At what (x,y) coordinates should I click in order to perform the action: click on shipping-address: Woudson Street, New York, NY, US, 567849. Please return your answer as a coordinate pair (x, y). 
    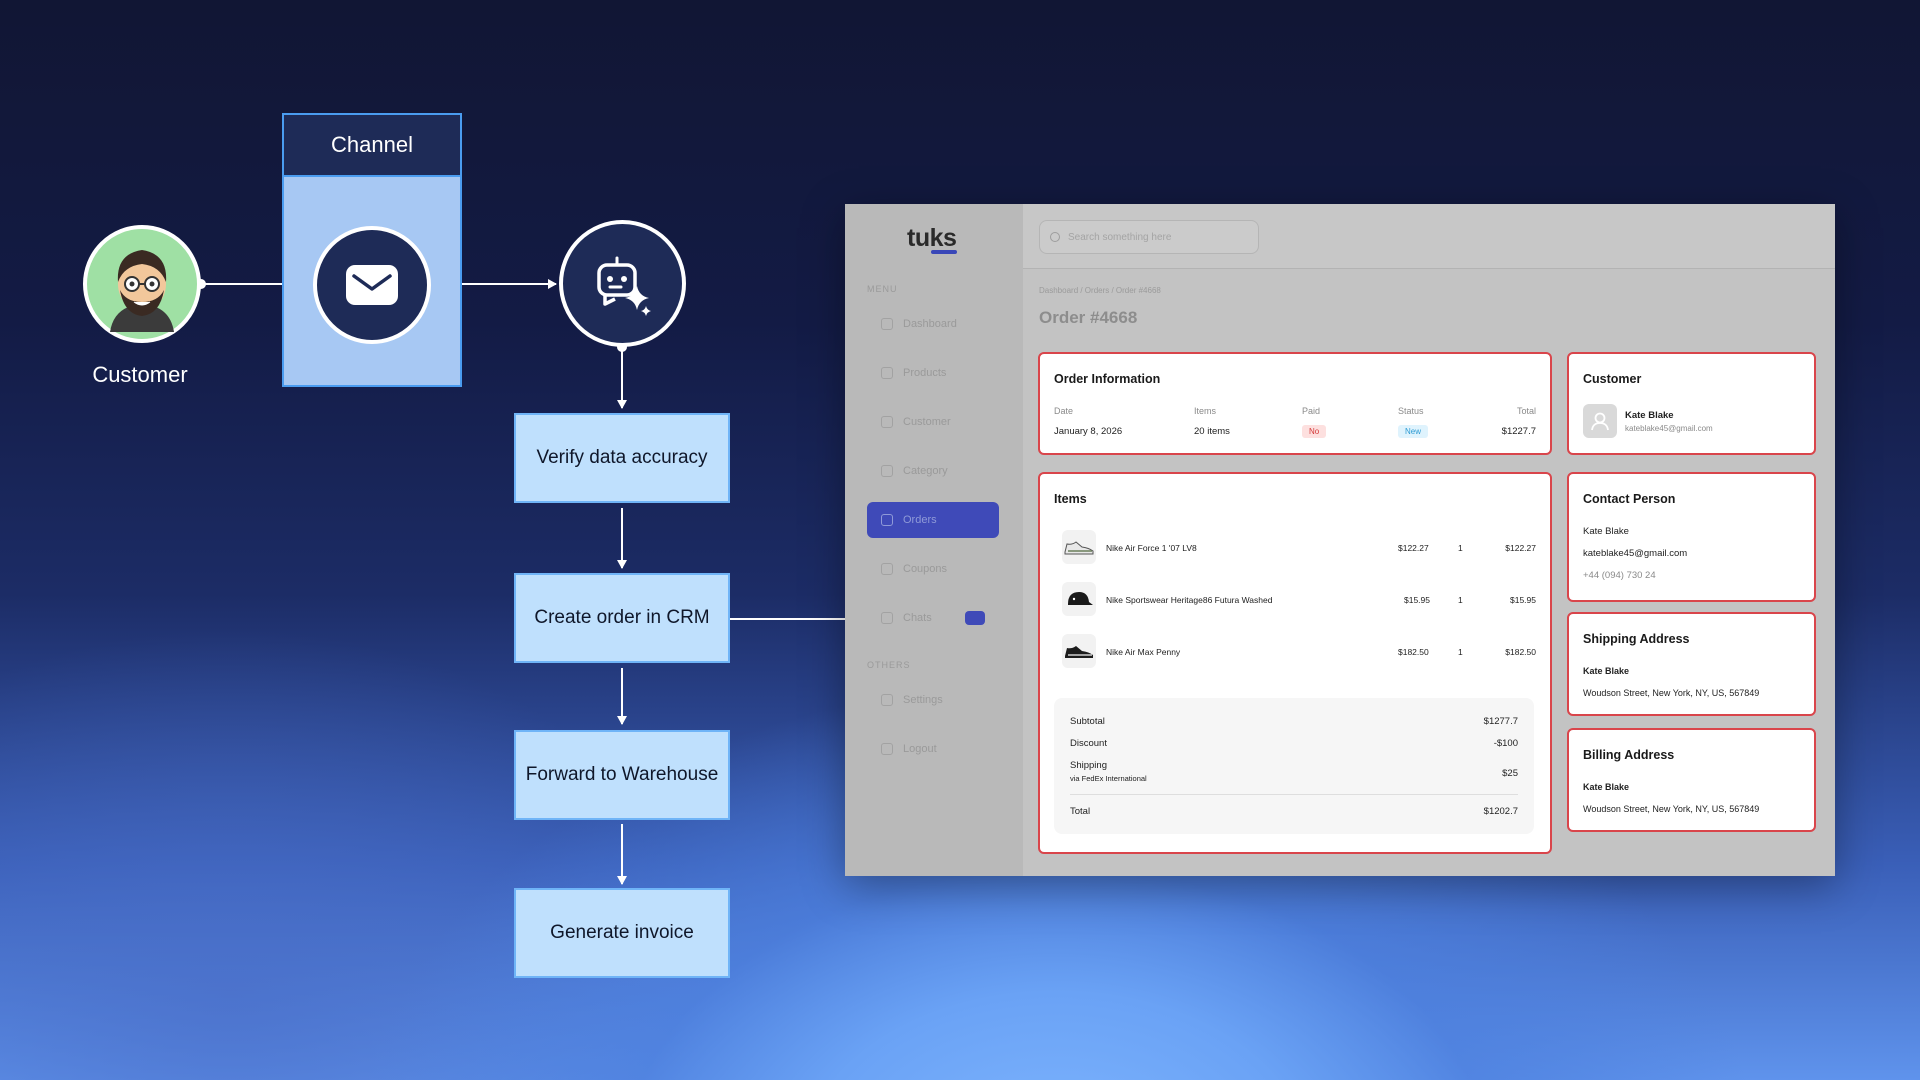
    Looking at the image, I should click on (1671, 693).